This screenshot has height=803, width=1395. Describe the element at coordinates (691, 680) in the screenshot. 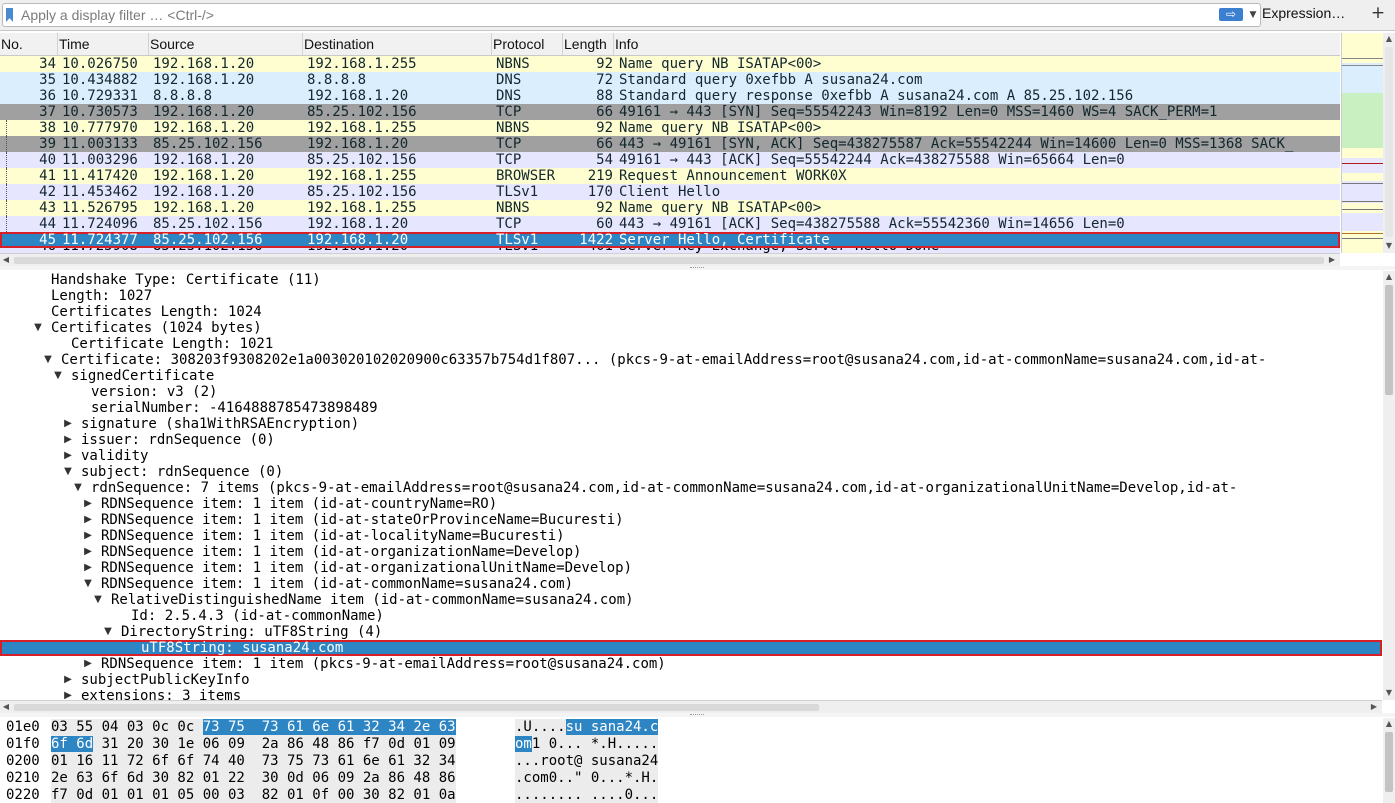

I see `tree-row: ▶ subjectPublicKeyInfo` at that location.